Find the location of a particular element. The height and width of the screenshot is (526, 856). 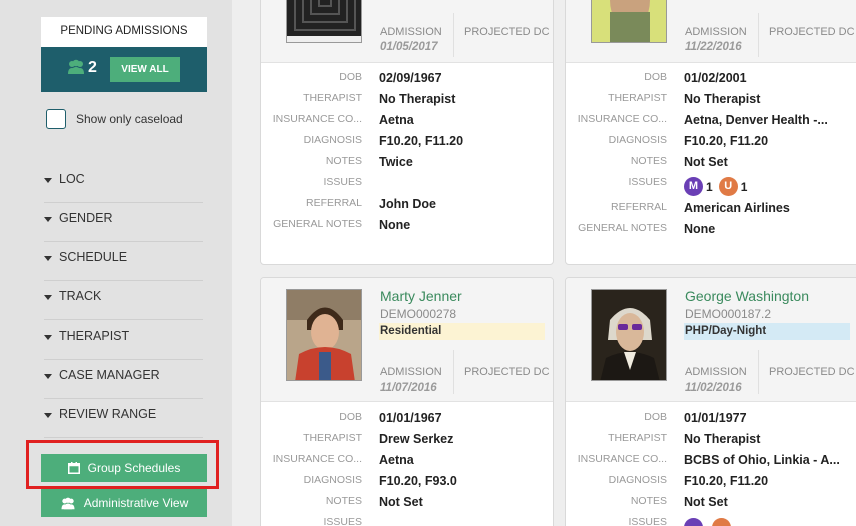

field-row-dob: DOB 02/09/1967 is located at coordinates (407, 81).